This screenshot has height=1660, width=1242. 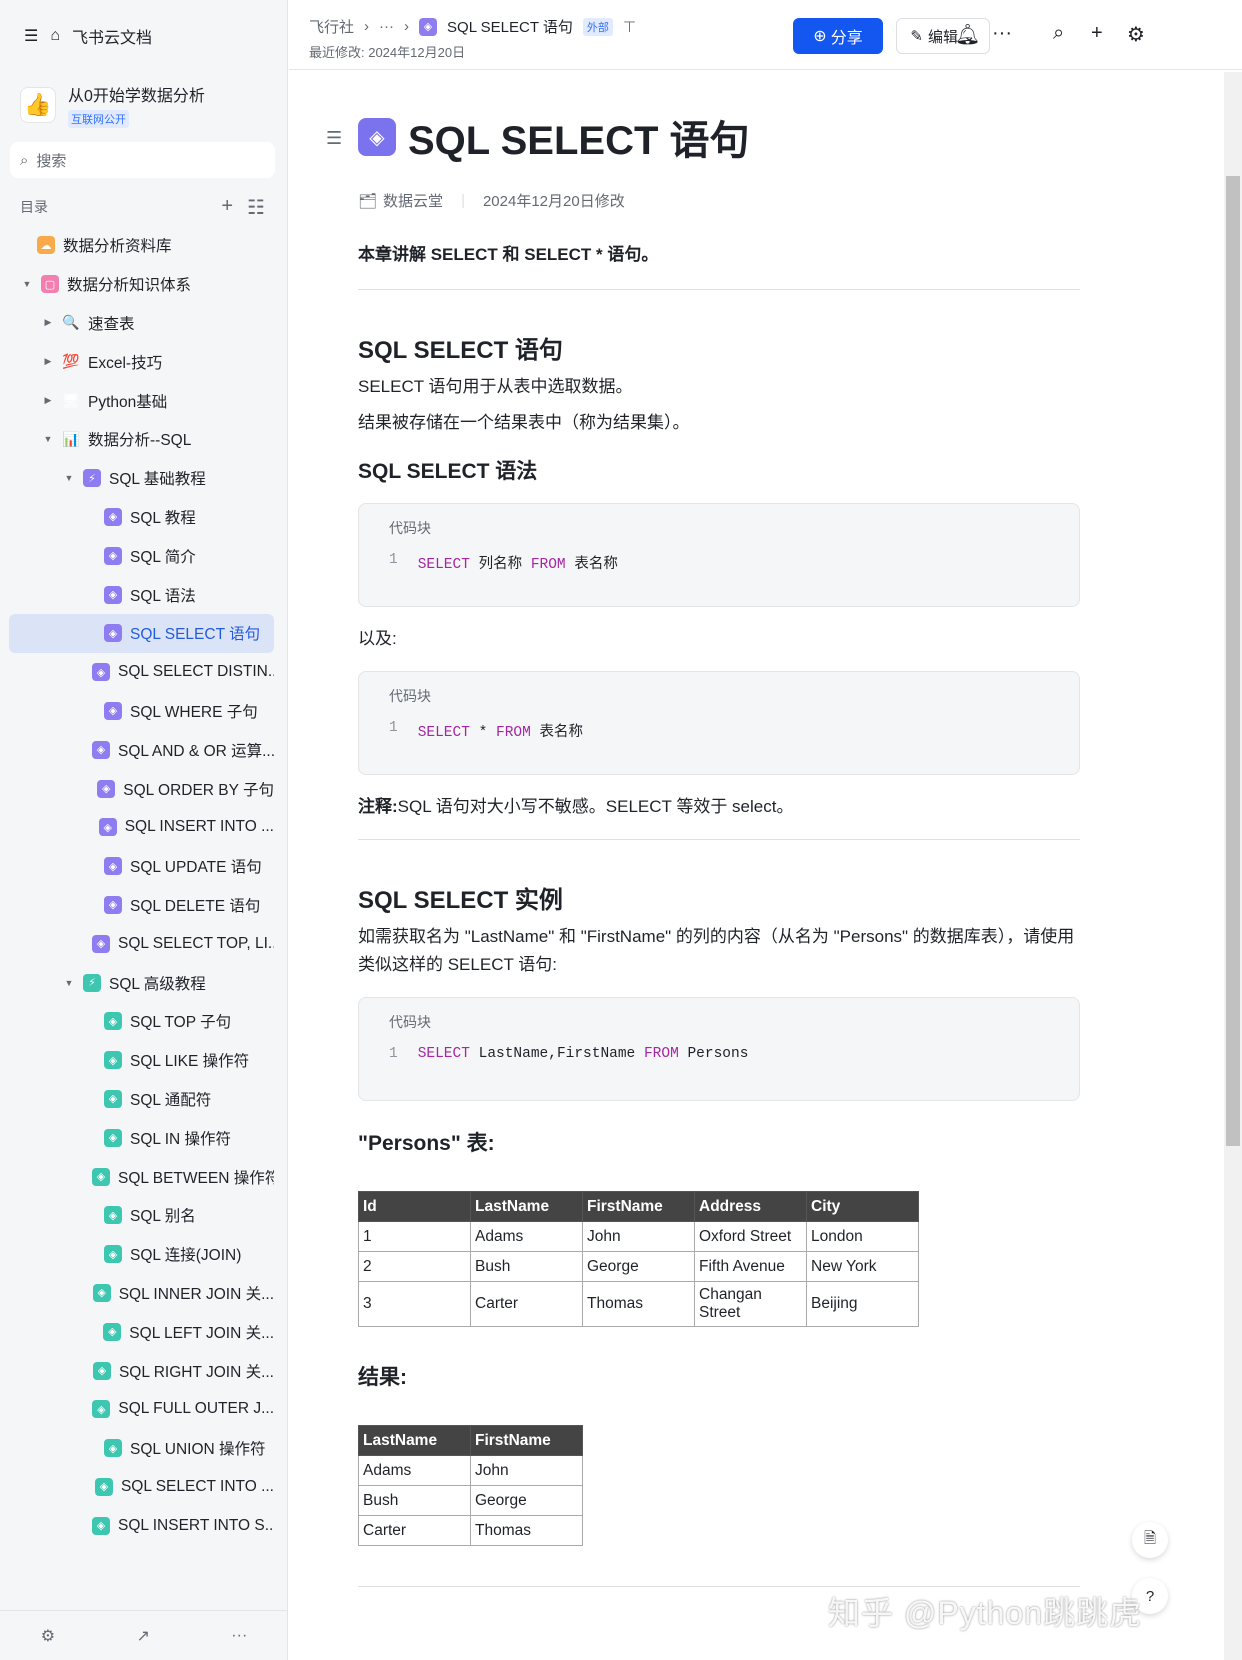 I want to click on sidebar-item: ◈ SQL LIKE 操作符, so click(x=141, y=1060).